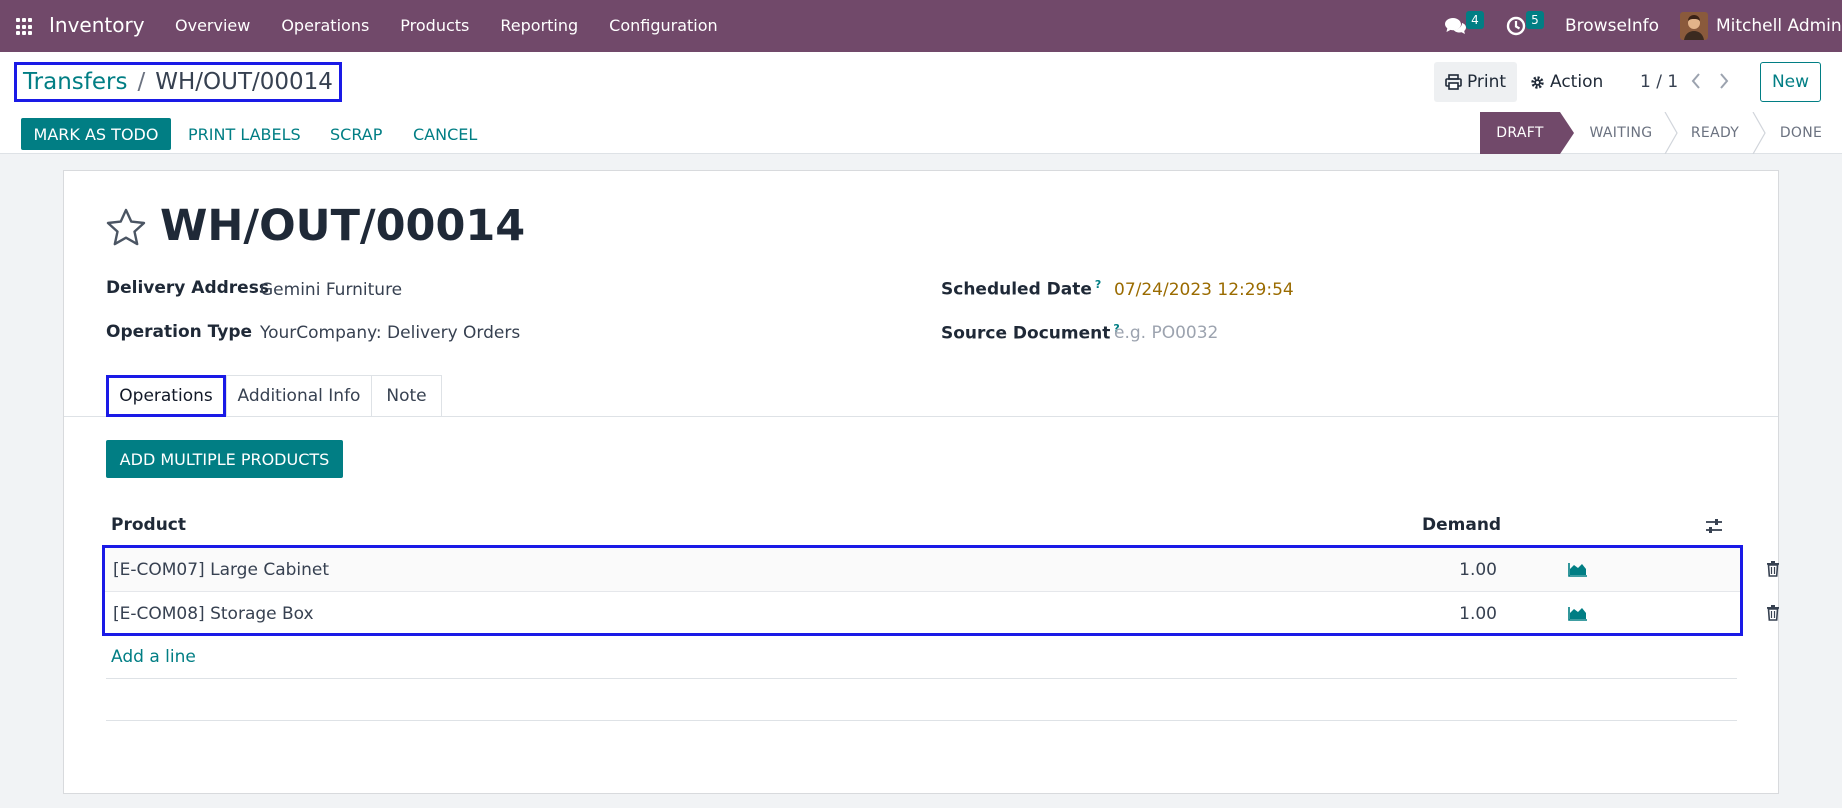 The image size is (1842, 808). I want to click on breadcrumb: Transfers / WH/OUT/00014, so click(178, 82).